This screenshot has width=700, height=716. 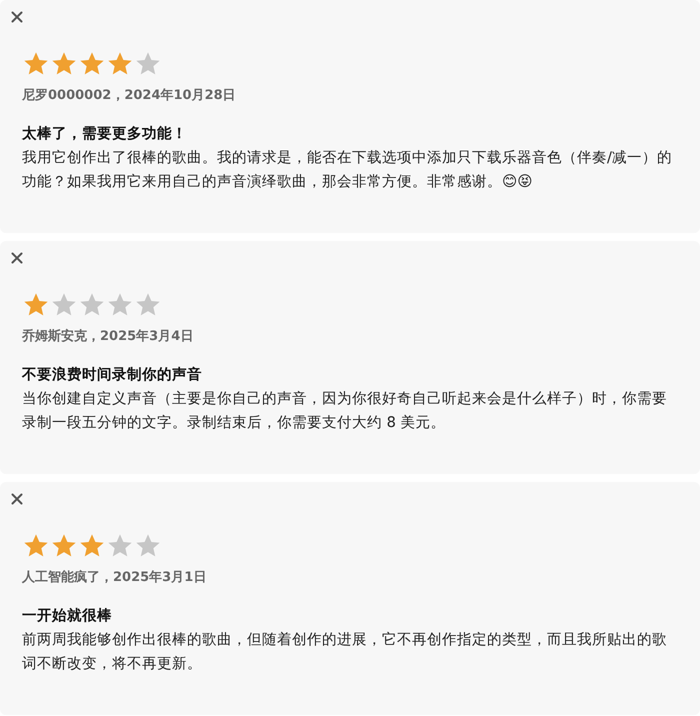 I want to click on author-date: 尼罗0000002，2024年10月28日, so click(x=129, y=95).